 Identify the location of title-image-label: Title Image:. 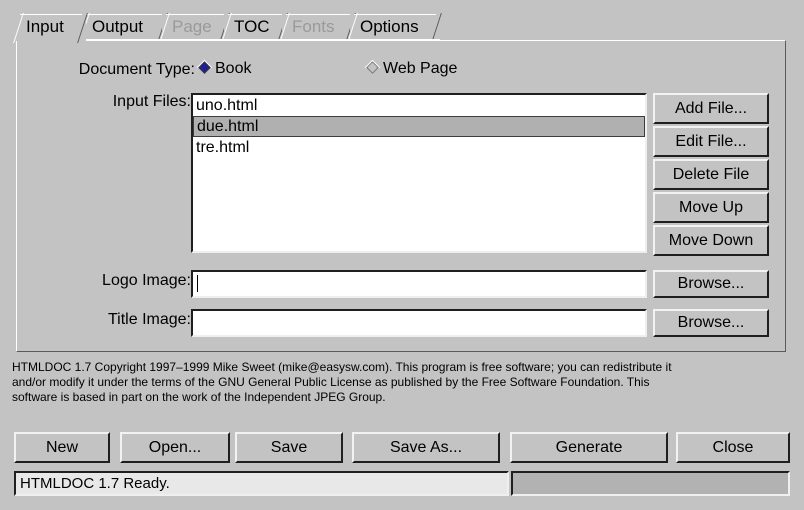
(149, 319).